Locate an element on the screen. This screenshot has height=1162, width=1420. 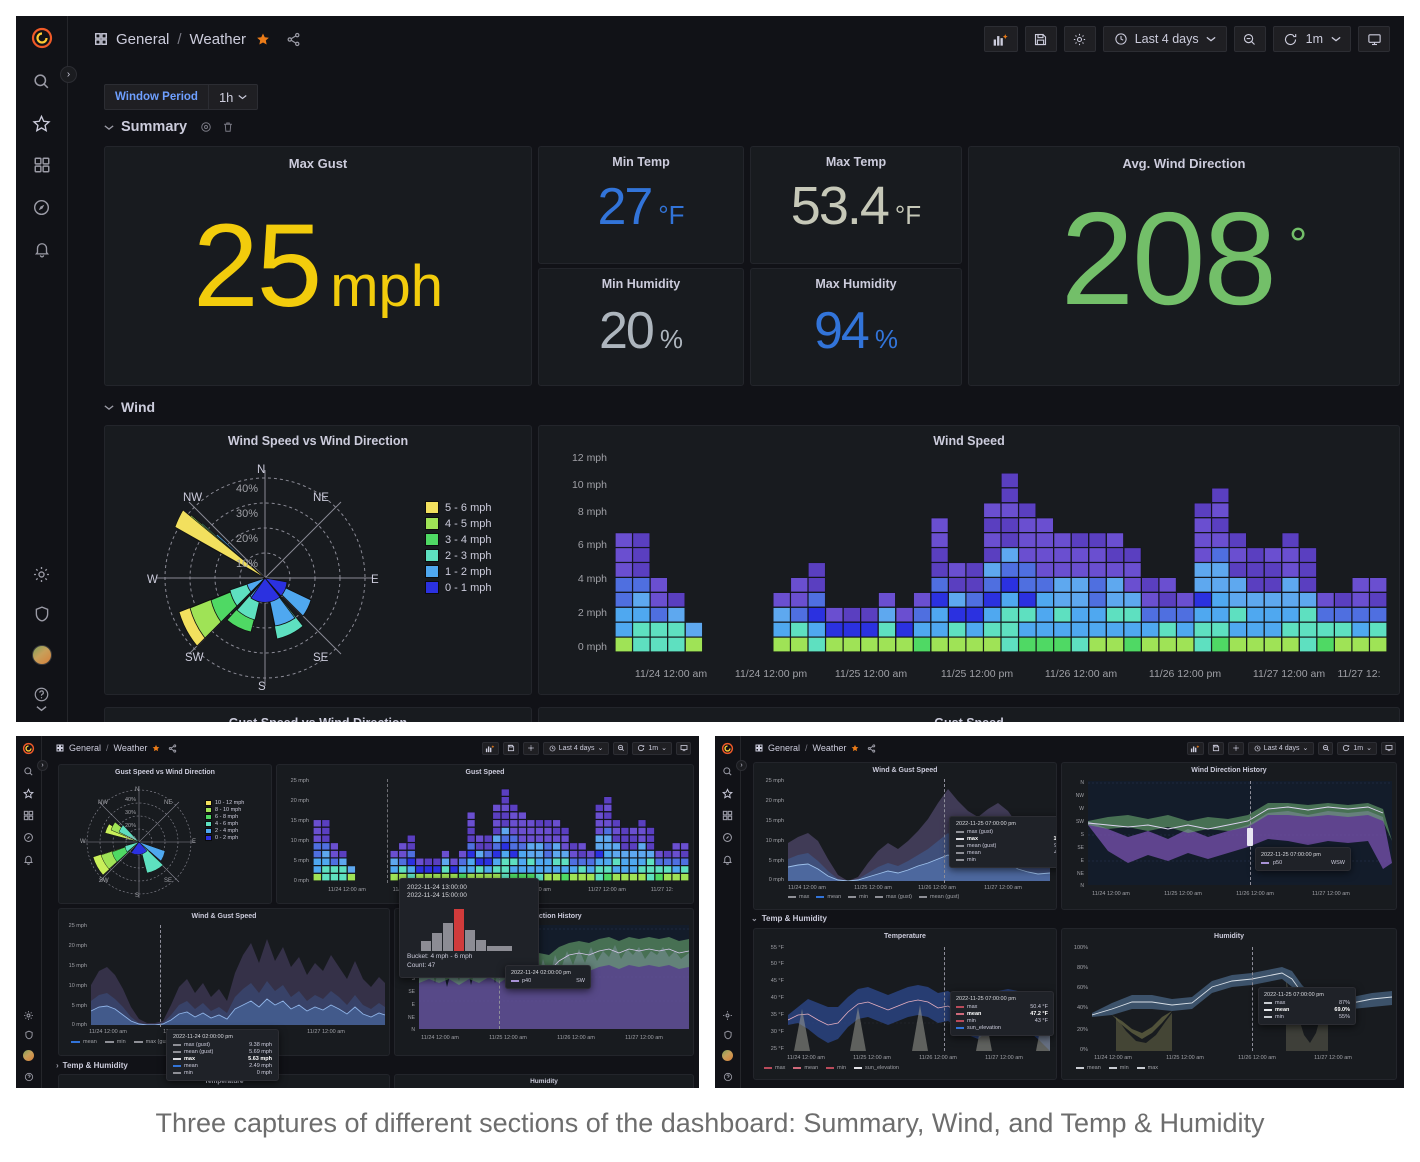
panel-max-humidity: Max Humidity 94 % is located at coordinates (856, 327).